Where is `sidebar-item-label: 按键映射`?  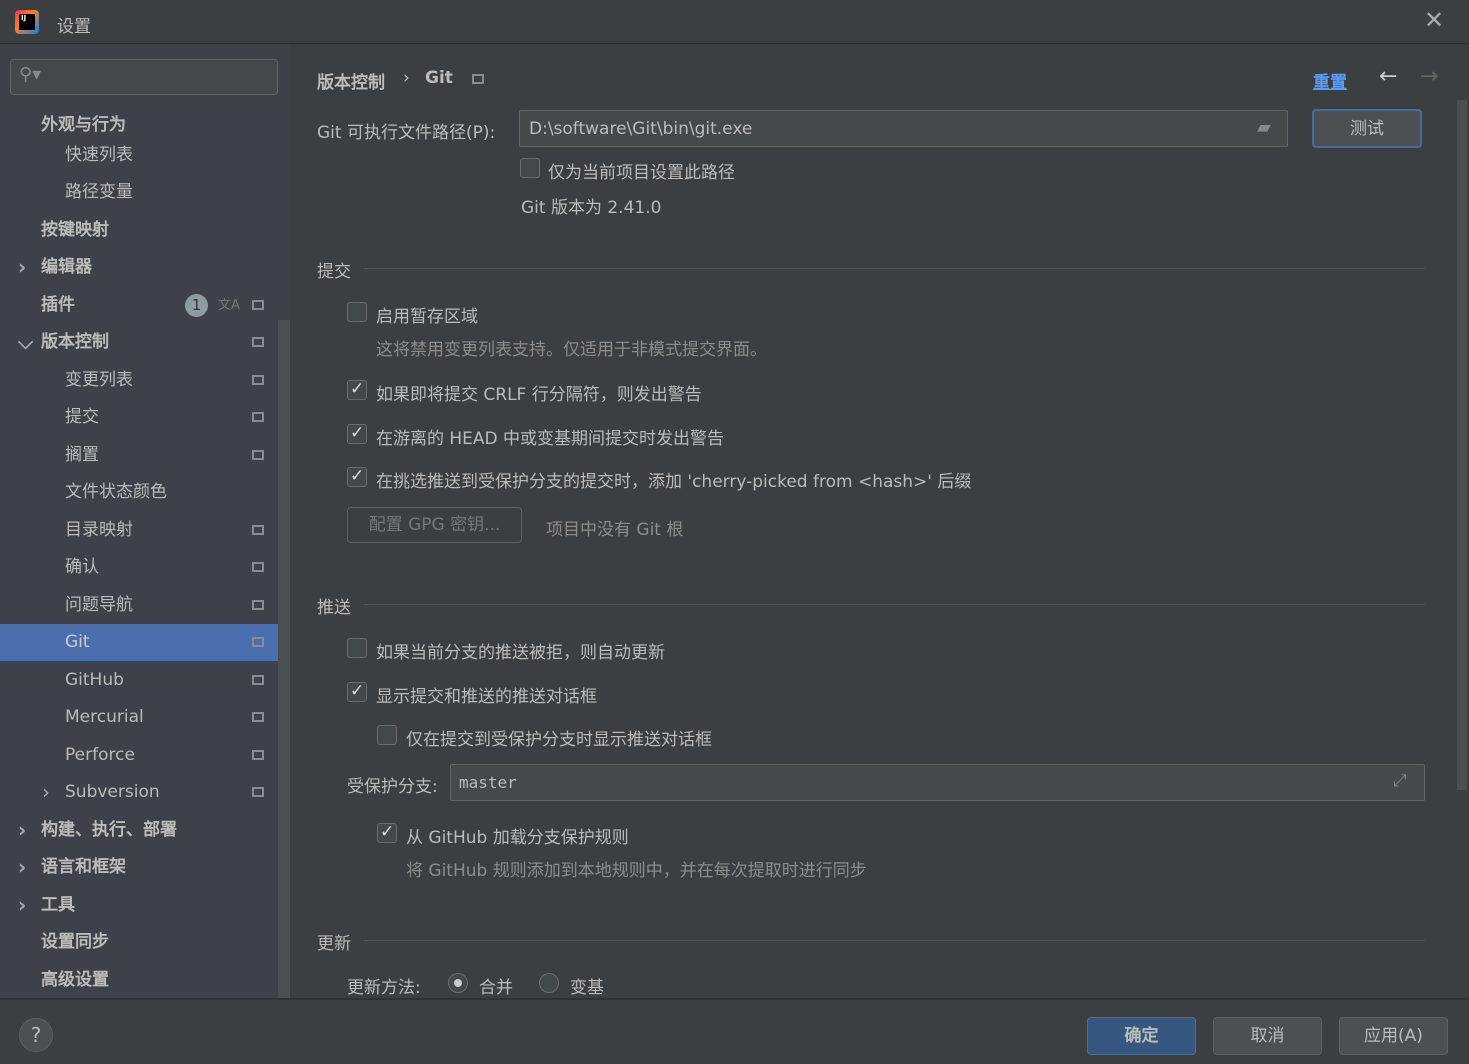
sidebar-item-label: 按键映射 is located at coordinates (75, 230).